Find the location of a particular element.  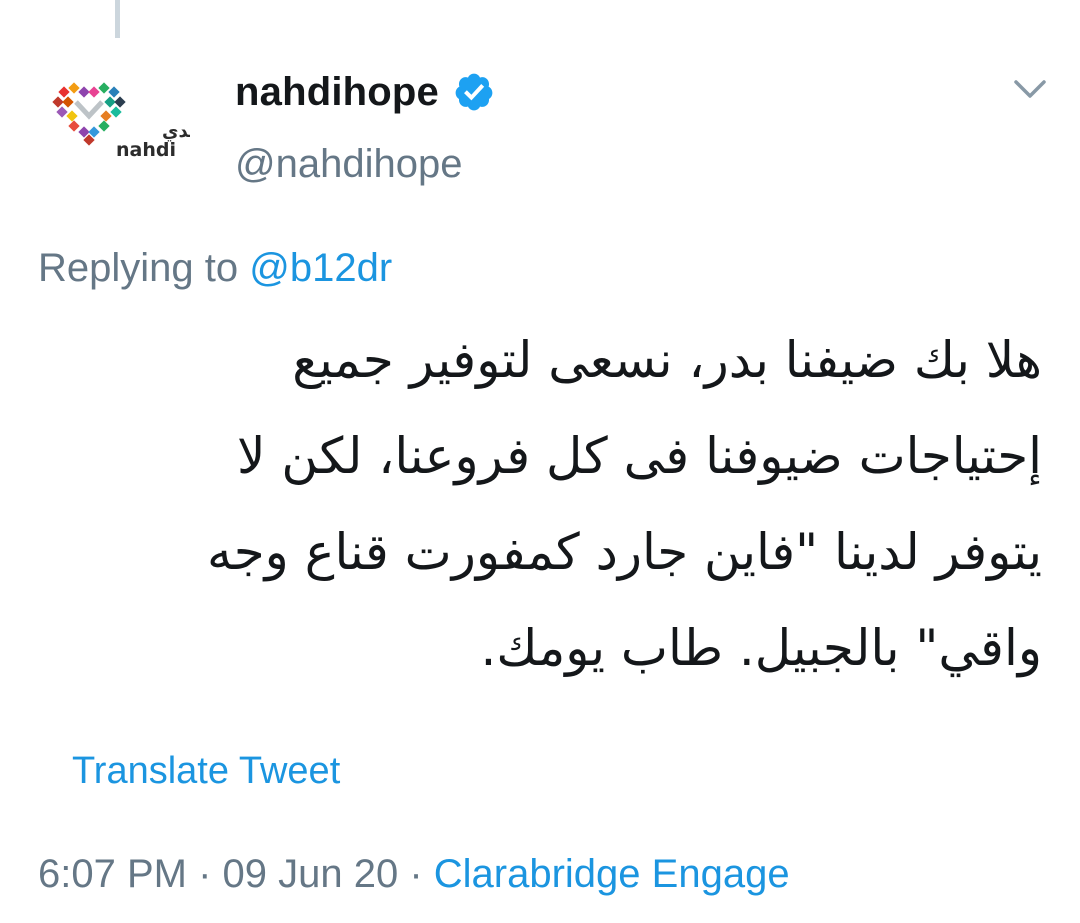

tweet-metadata: 6:07 PM · 09 Jun 20 · Clarabridge Engage is located at coordinates (414, 874).